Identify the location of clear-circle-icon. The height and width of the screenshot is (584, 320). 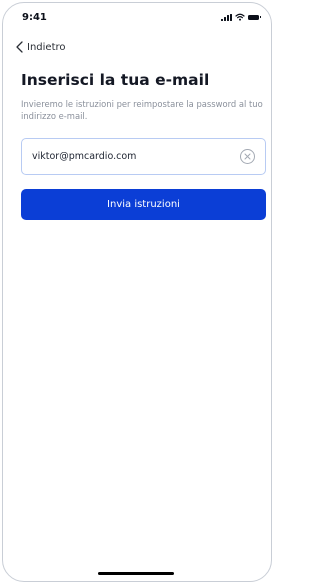
(247, 156).